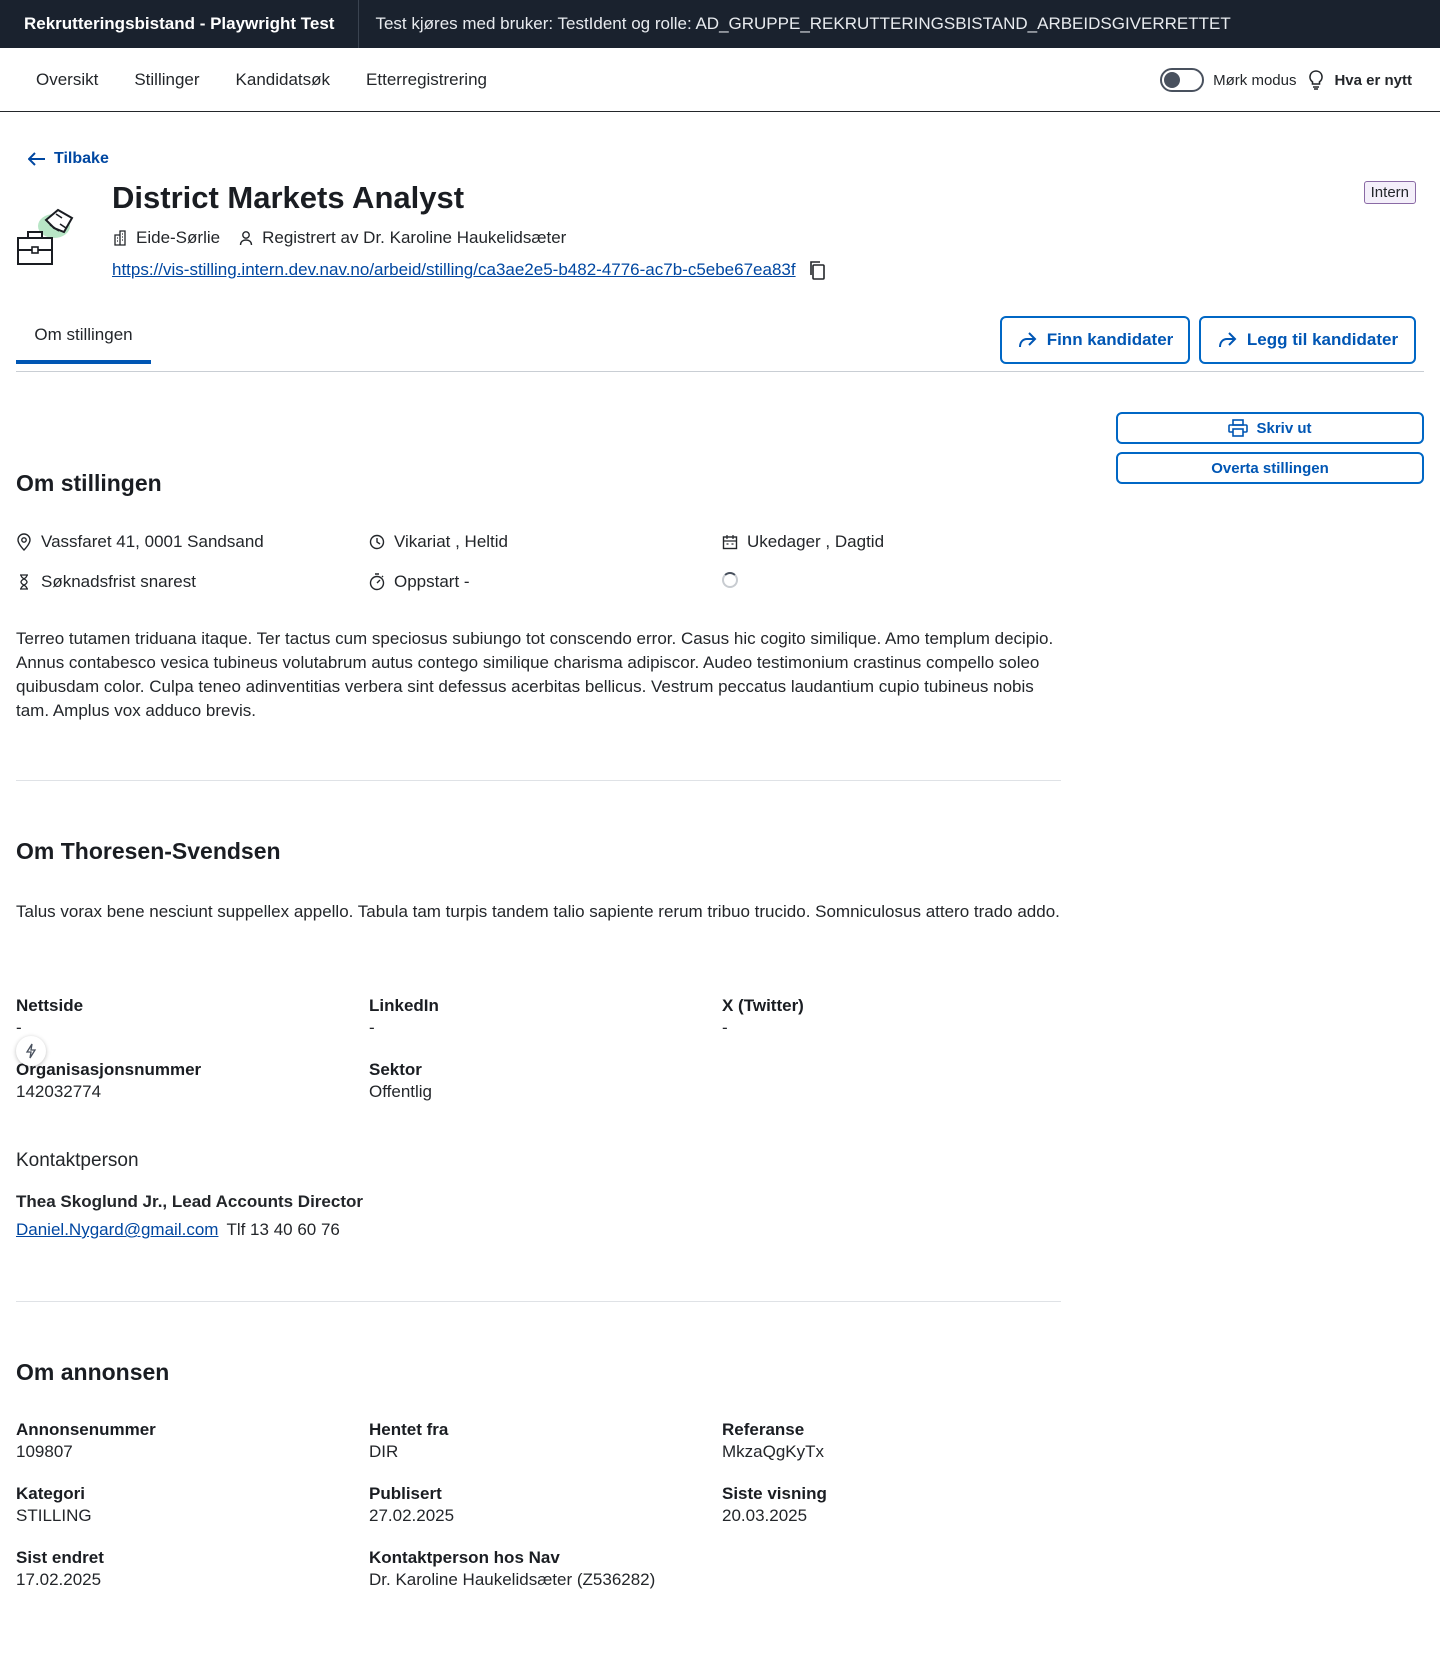  What do you see at coordinates (86, 1429) in the screenshot?
I see `field-label: Annonsenummer` at bounding box center [86, 1429].